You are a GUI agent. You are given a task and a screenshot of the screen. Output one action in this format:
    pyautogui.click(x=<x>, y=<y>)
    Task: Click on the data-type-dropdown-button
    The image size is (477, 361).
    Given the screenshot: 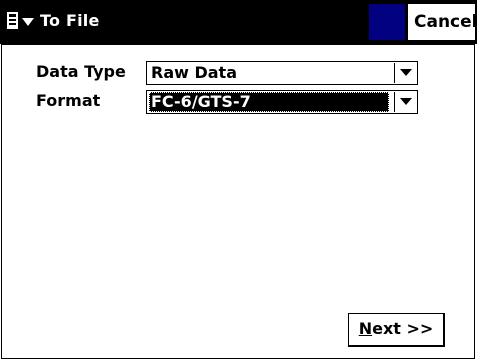 What is the action you would take?
    pyautogui.click(x=405, y=73)
    